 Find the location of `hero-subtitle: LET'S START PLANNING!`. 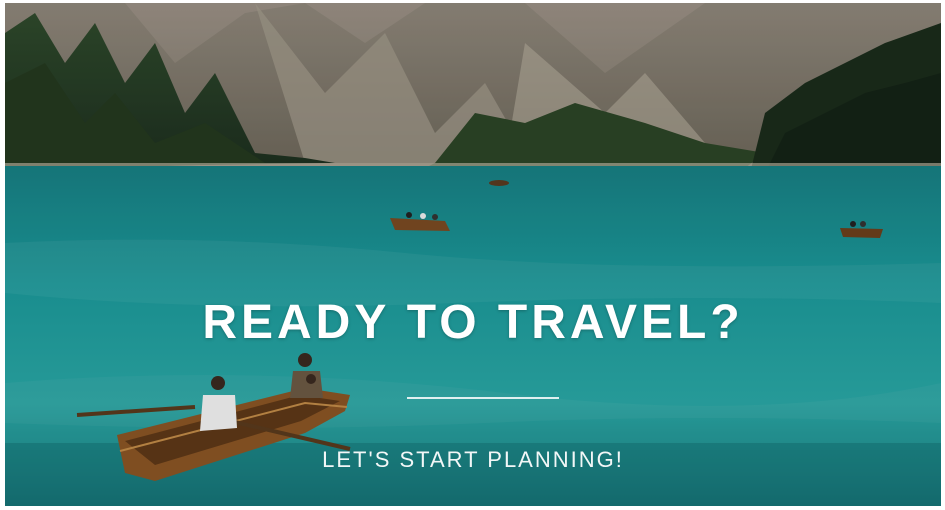

hero-subtitle: LET'S START PLANNING! is located at coordinates (473, 459).